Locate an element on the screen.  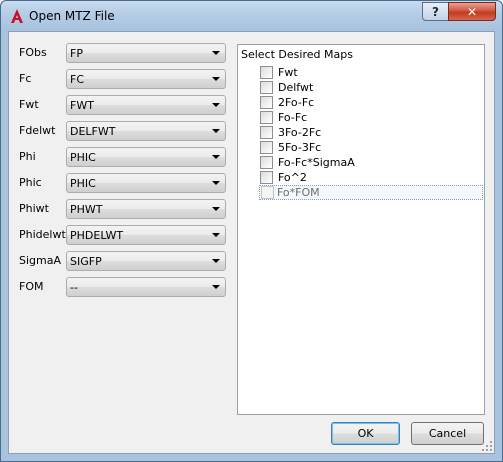
phiwt-select: PHWT is located at coordinates (146, 209).